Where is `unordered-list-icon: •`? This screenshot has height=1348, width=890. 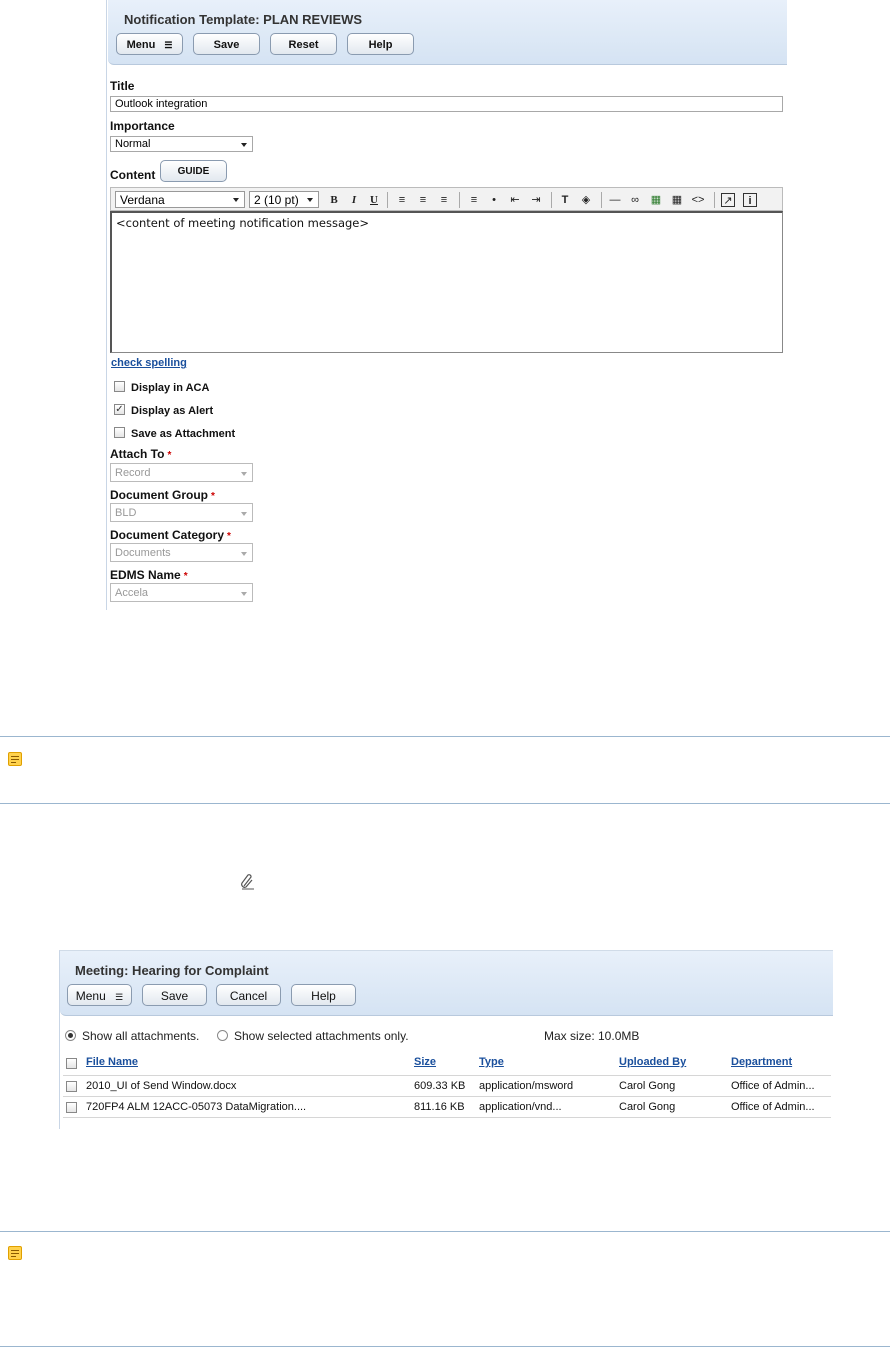 unordered-list-icon: • is located at coordinates (494, 200).